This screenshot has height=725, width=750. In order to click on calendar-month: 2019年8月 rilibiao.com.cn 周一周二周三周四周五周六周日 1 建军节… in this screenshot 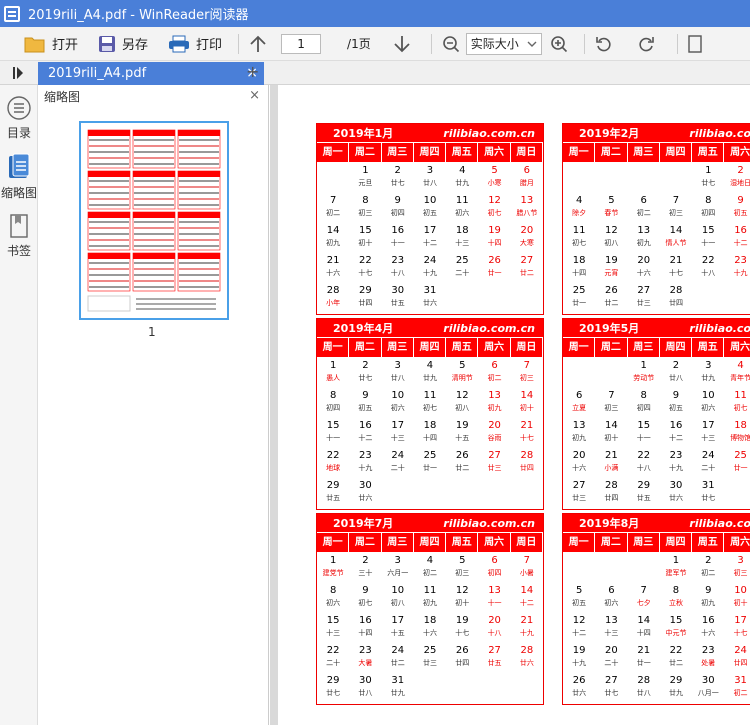, I will do `click(656, 609)`.